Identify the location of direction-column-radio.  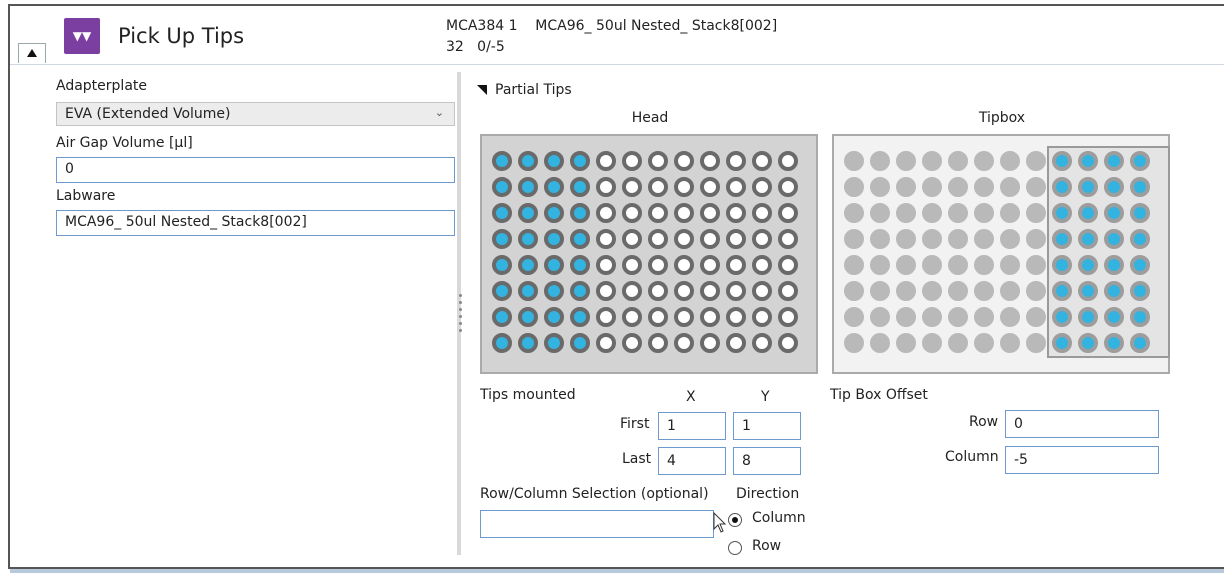
(735, 520).